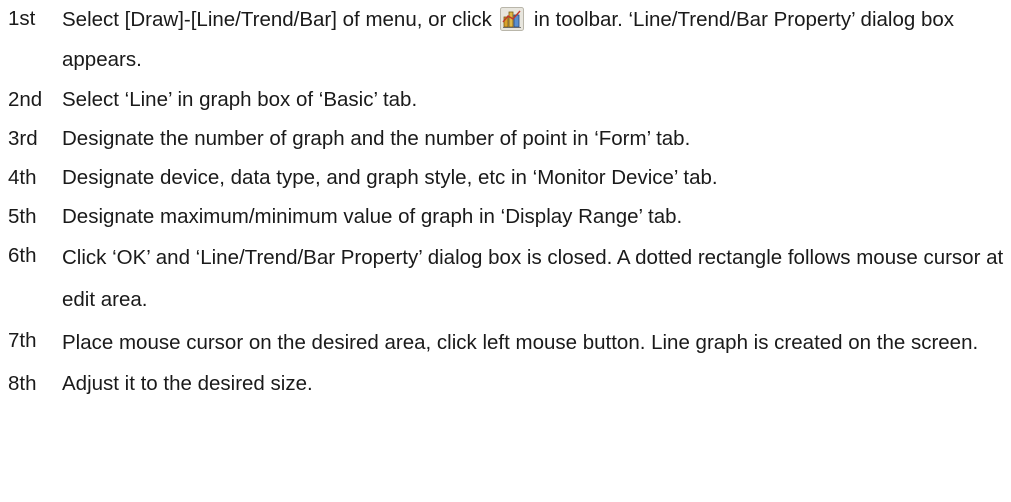 The width and height of the screenshot is (1011, 502). Describe the element at coordinates (25, 99) in the screenshot. I see `step-number: 2nd` at that location.